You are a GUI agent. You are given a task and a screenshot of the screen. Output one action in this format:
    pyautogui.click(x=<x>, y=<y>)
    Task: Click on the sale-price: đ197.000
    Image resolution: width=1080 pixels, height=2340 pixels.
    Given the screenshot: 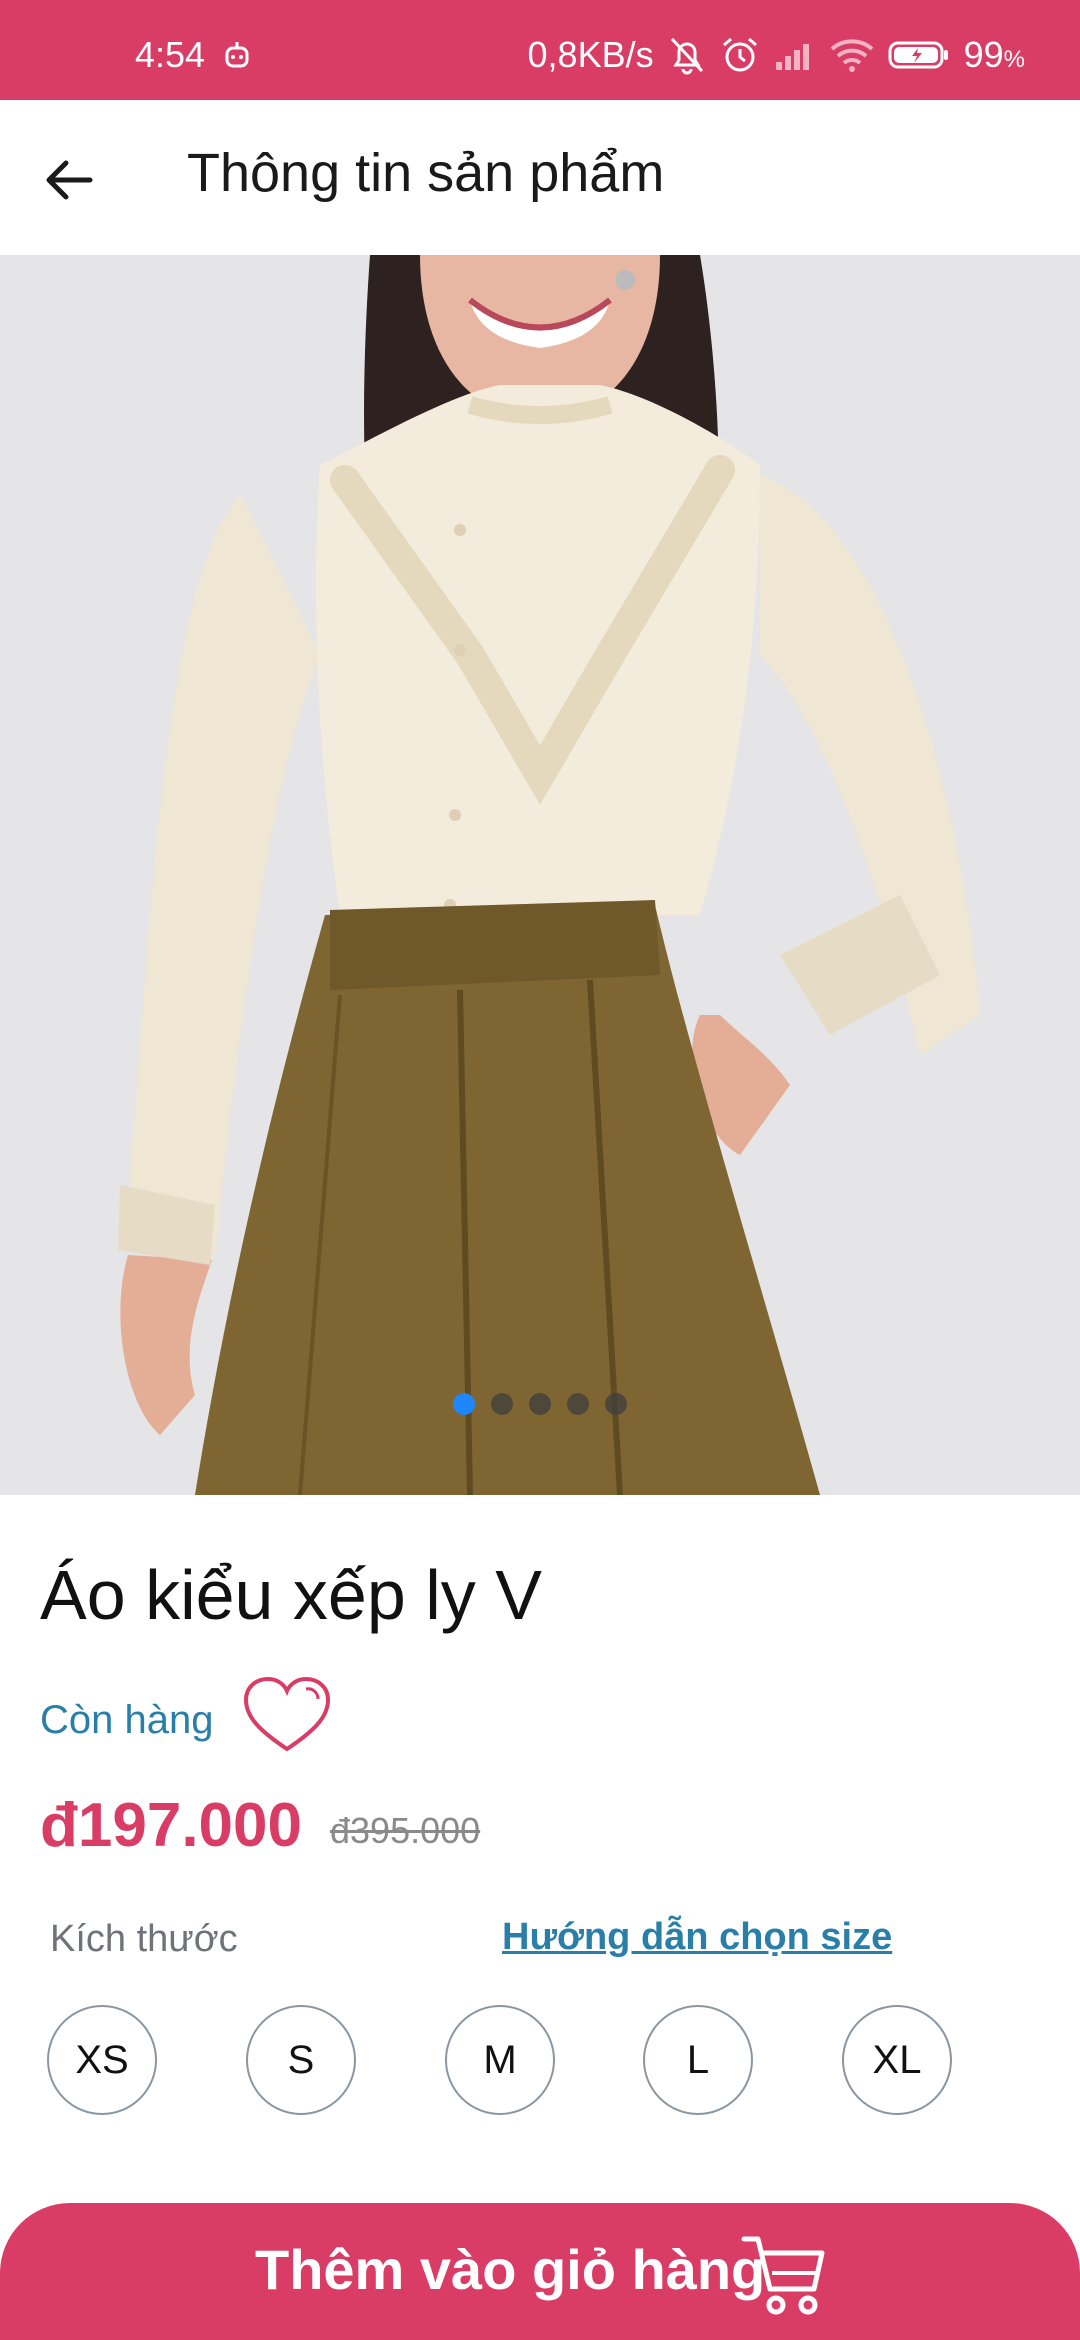 What is the action you would take?
    pyautogui.click(x=171, y=1825)
    